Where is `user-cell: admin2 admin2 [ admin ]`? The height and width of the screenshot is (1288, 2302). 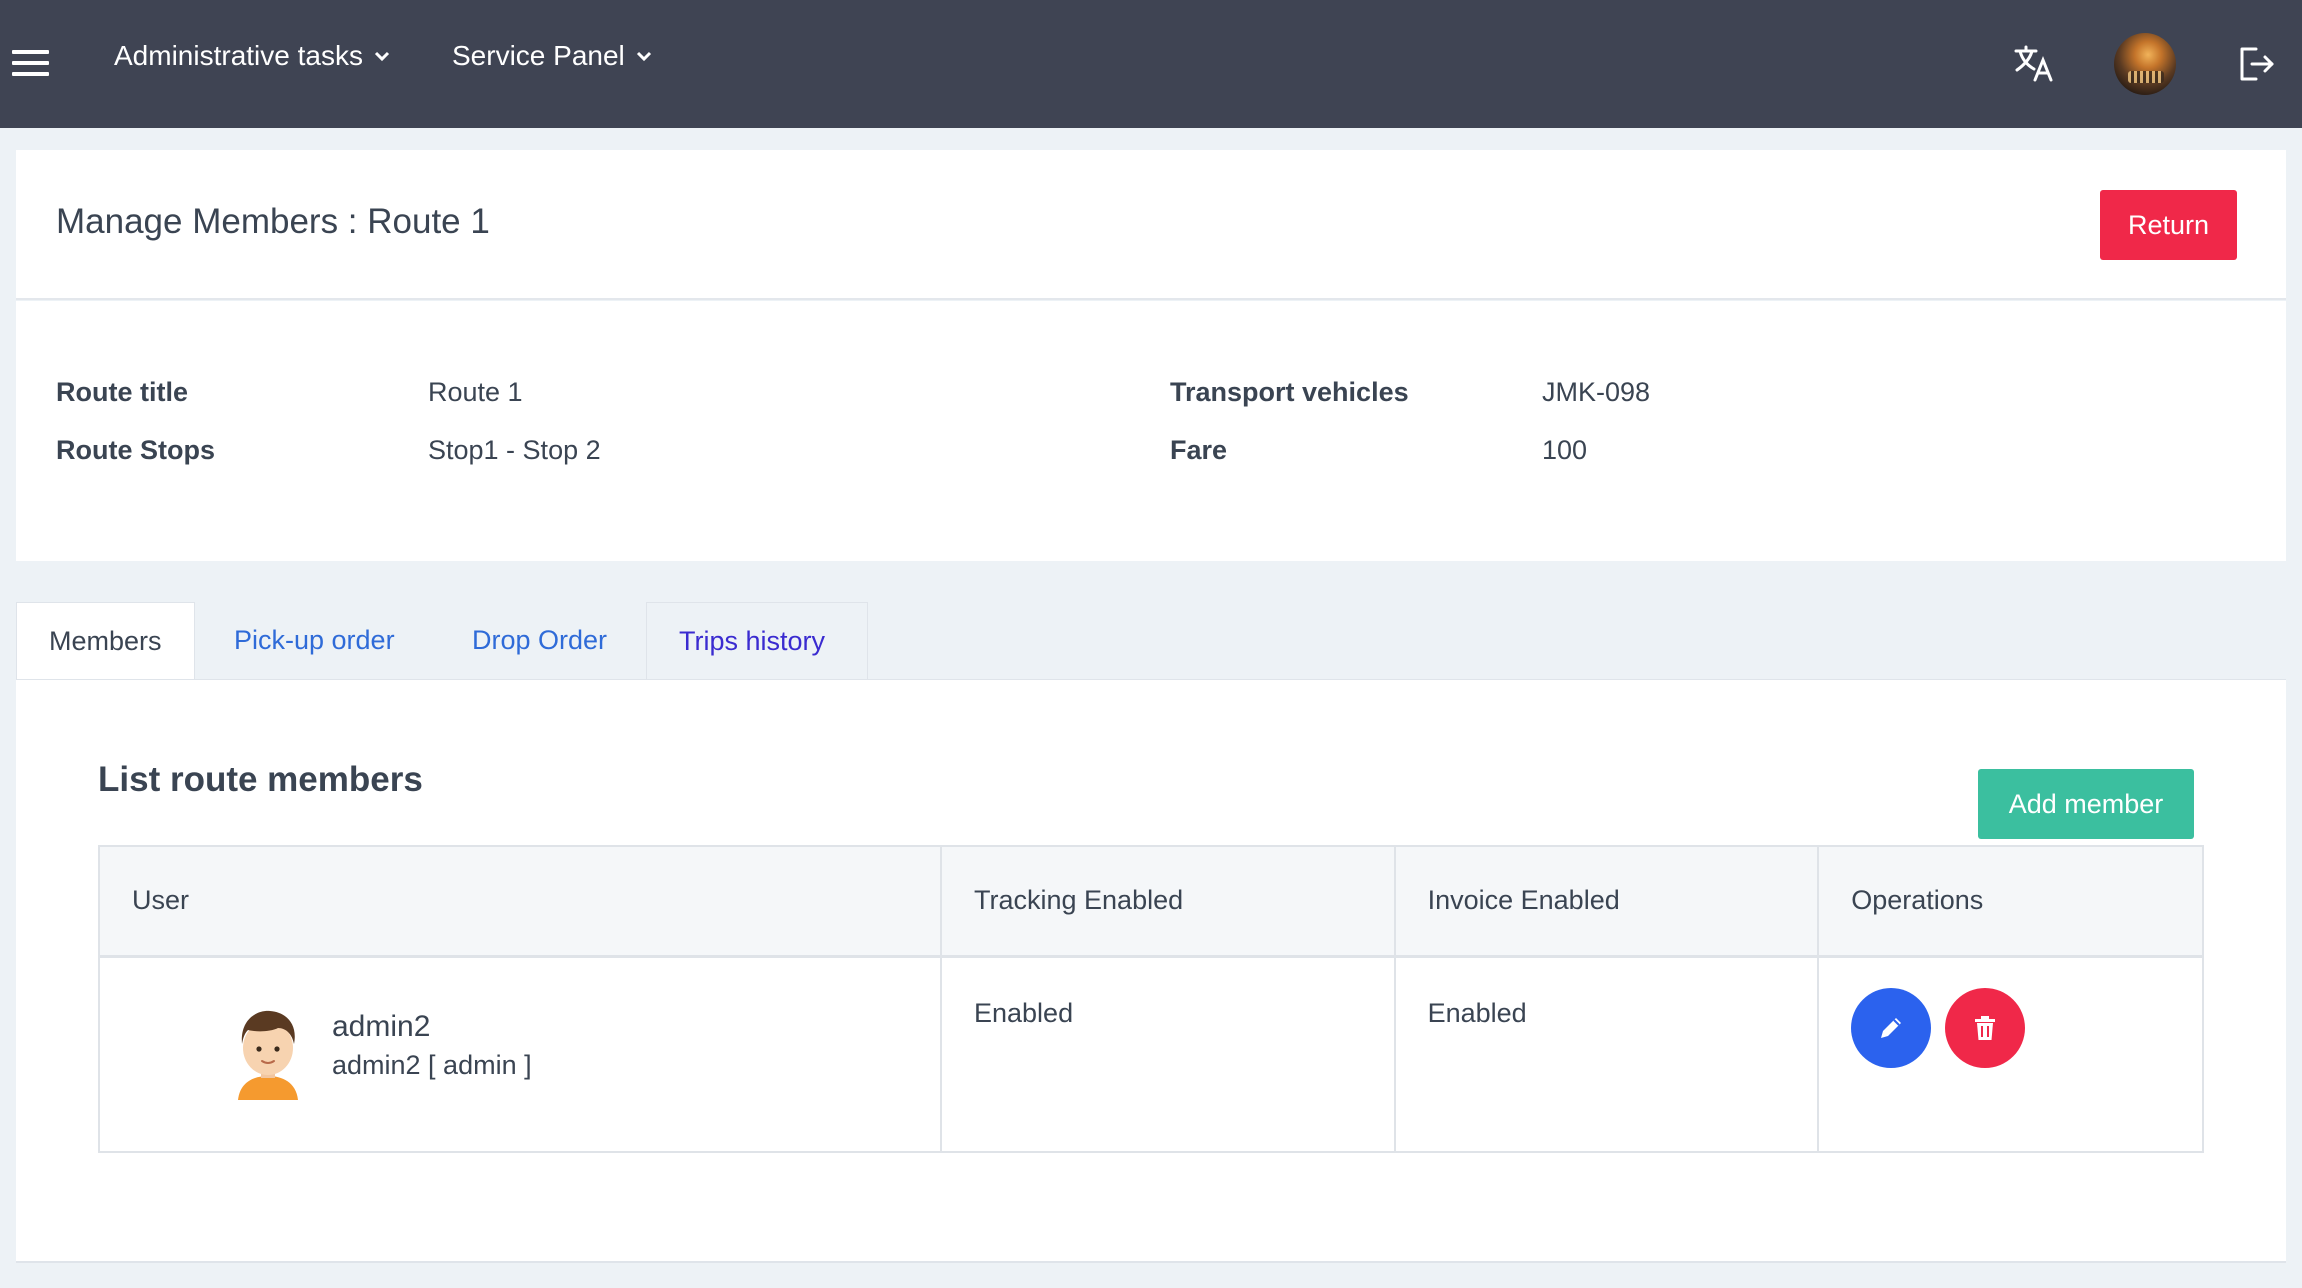 user-cell: admin2 admin2 [ admin ] is located at coordinates (520, 1054).